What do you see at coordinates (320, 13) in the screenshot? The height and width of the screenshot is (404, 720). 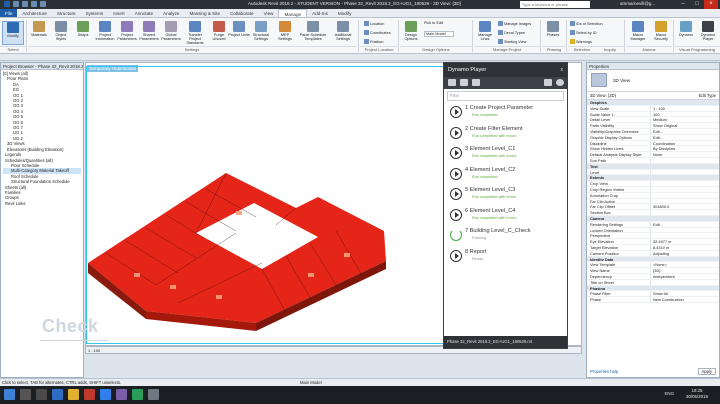 I see `tab-add-ins: Add-Ins` at bounding box center [320, 13].